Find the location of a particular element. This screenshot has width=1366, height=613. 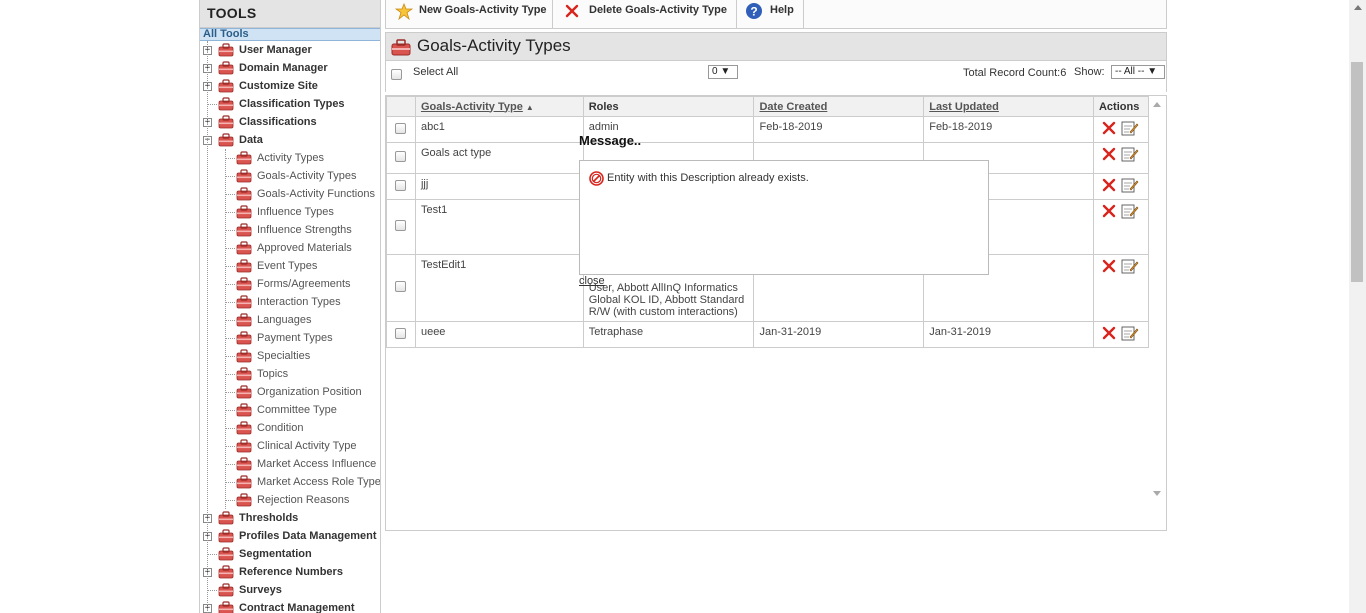

sidebar-item-activity-types: Activity Types is located at coordinates (290, 158).